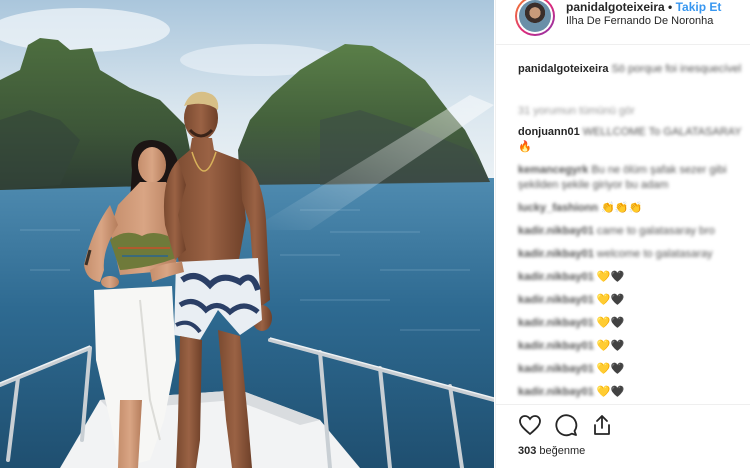 This screenshot has height=468, width=750. I want to click on comment-icon, so click(567, 426).